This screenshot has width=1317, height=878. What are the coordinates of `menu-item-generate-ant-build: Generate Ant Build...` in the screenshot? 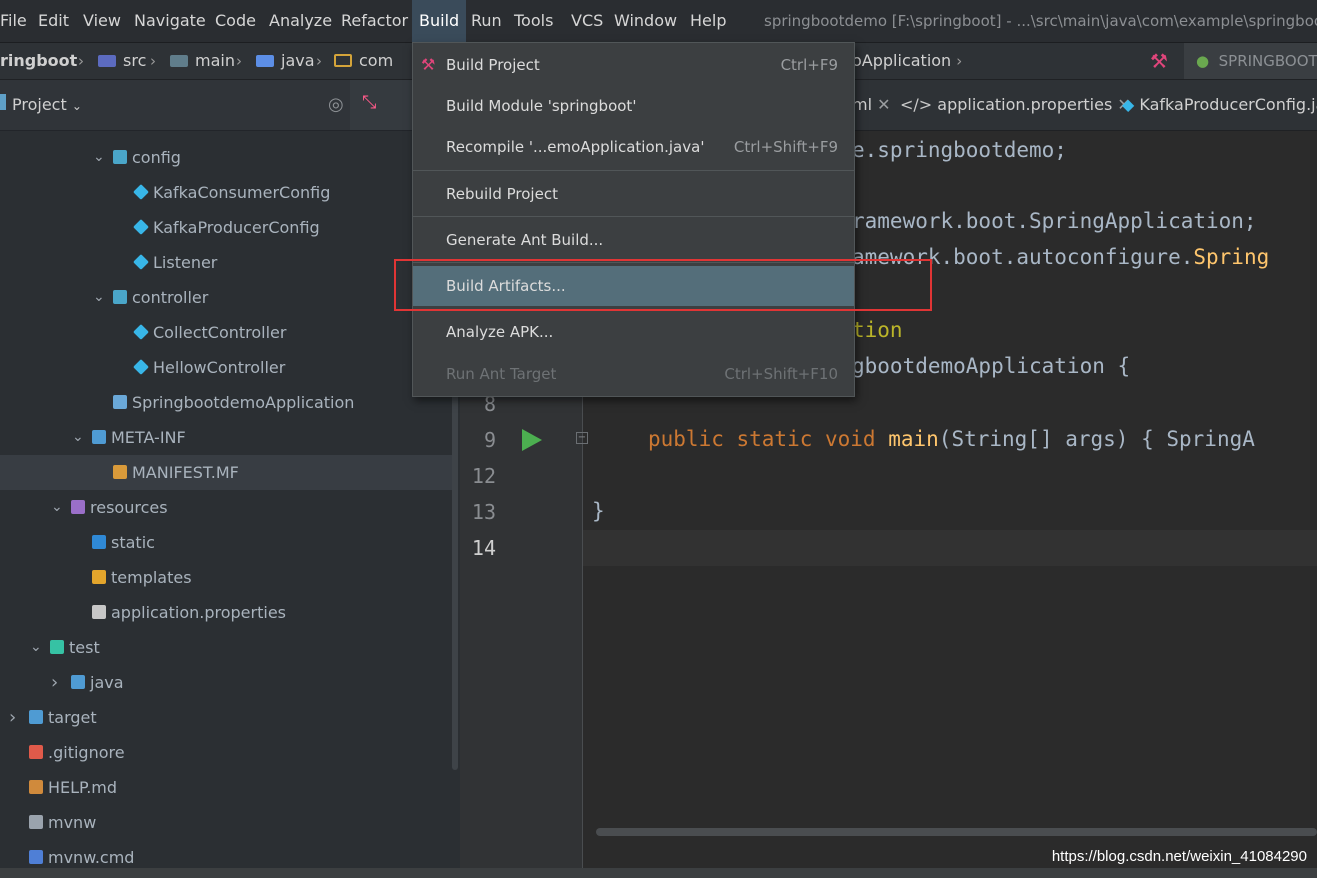 It's located at (633, 240).